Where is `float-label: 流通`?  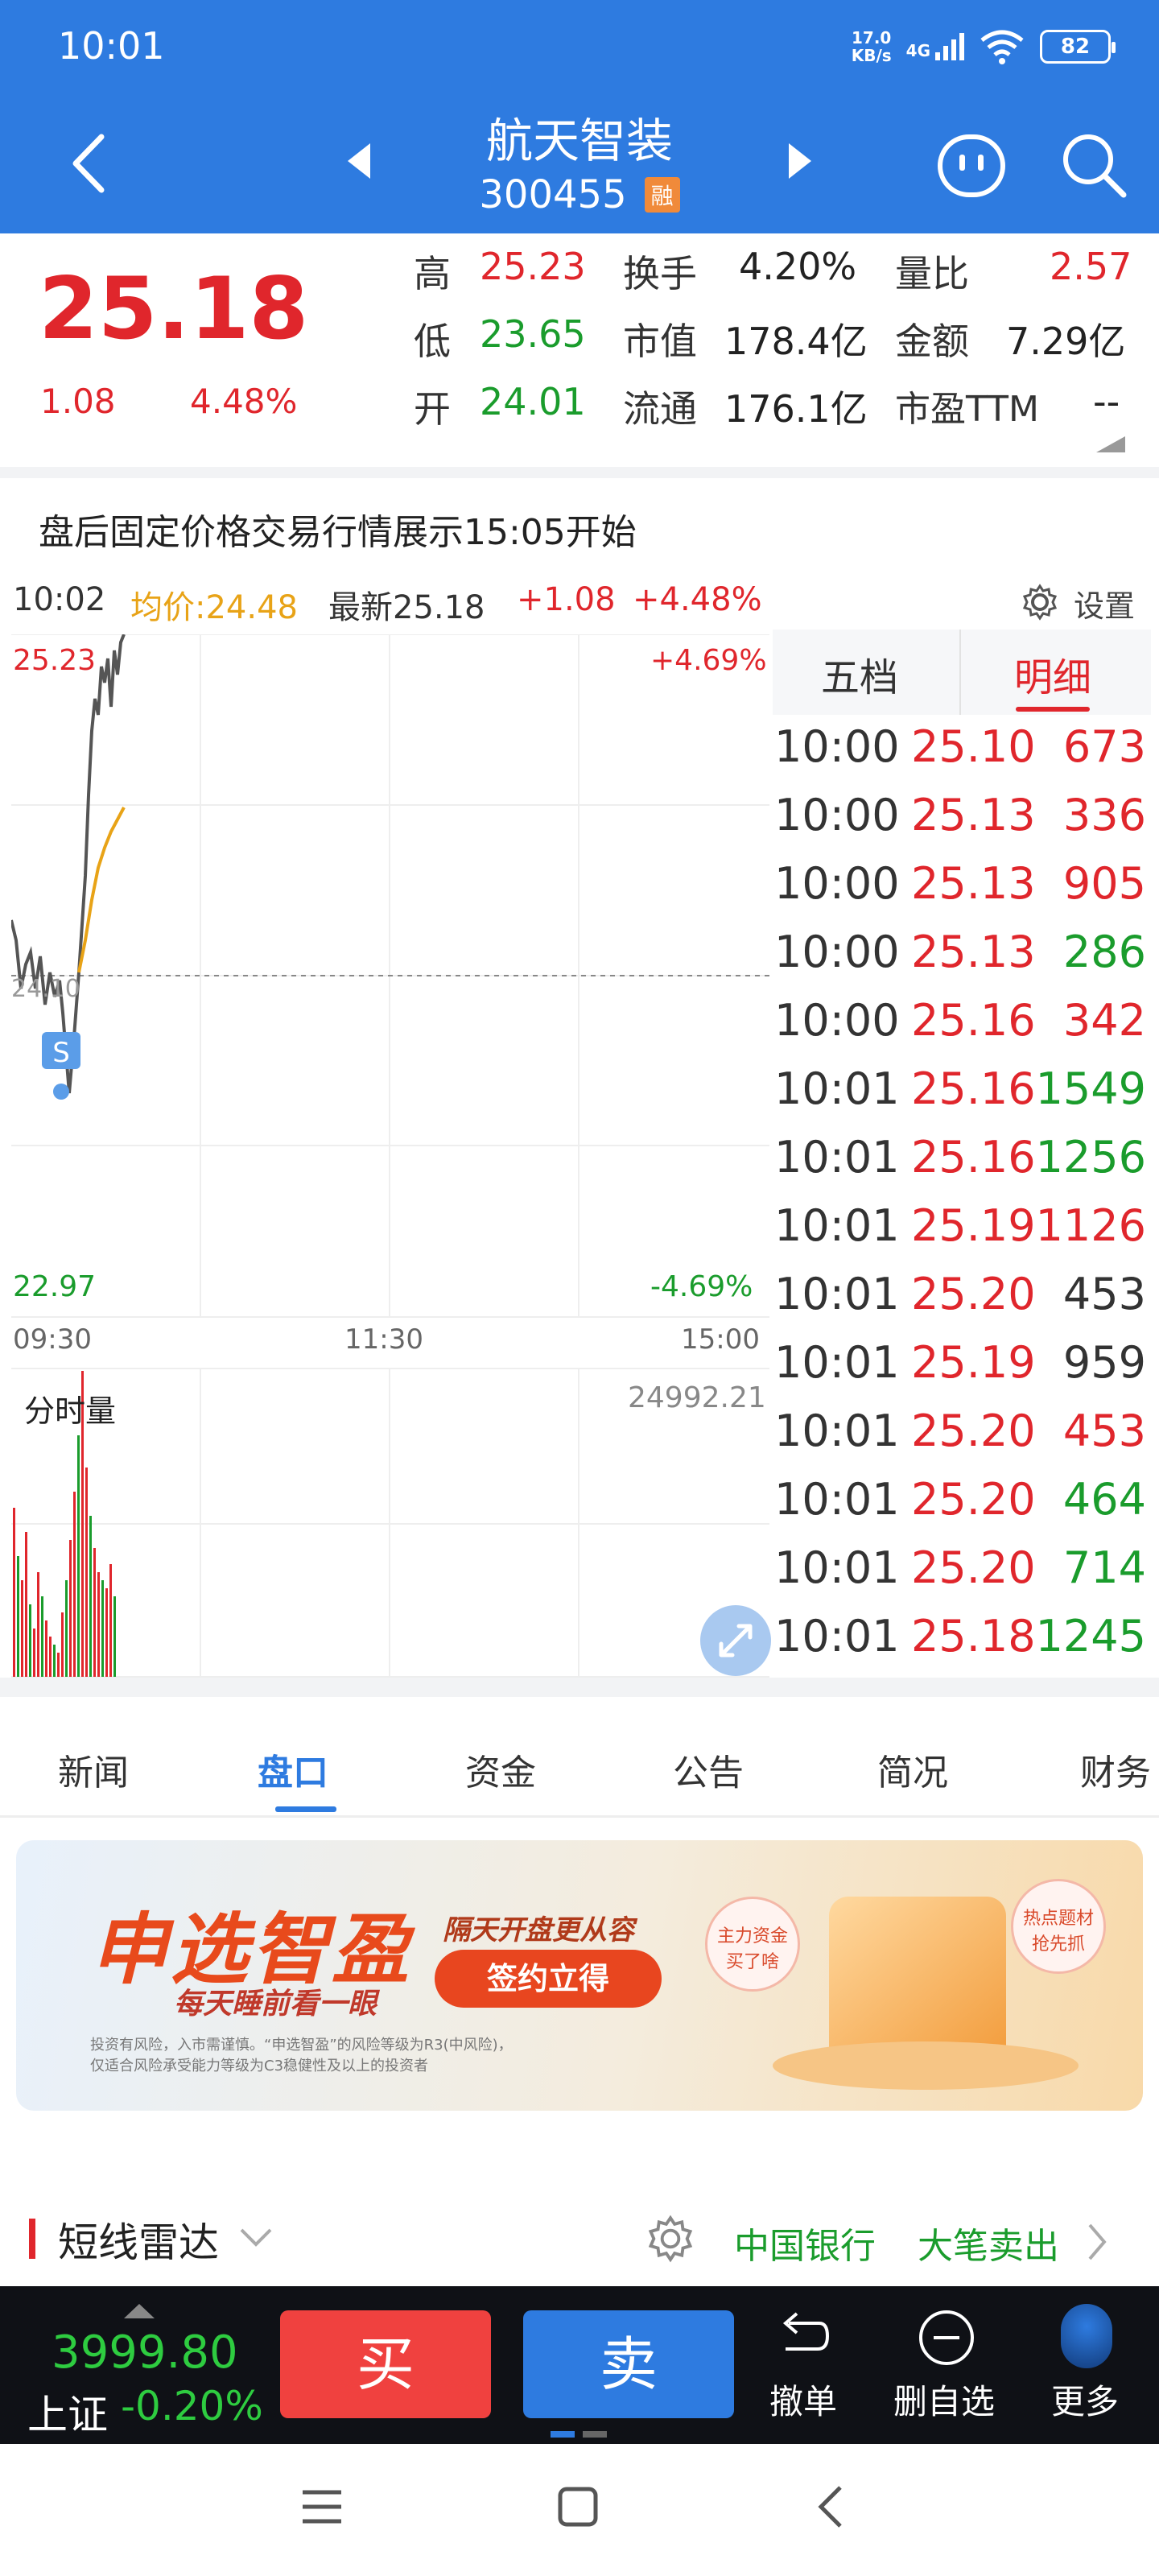
float-label: 流通 is located at coordinates (660, 409).